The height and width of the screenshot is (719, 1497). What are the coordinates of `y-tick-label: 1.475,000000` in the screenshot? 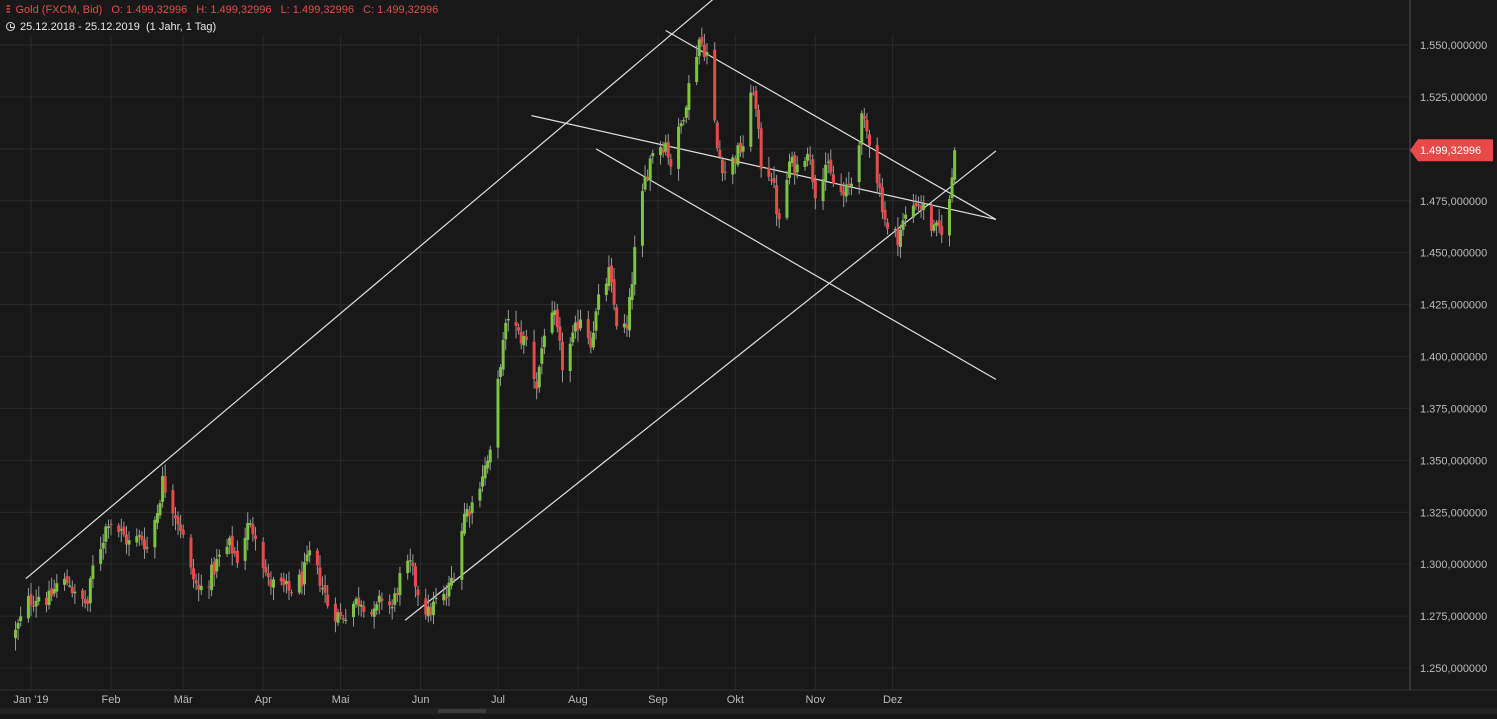 It's located at (1453, 202).